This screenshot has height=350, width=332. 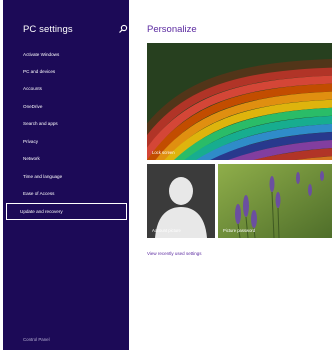 I want to click on page-title: Personalize, so click(x=172, y=29).